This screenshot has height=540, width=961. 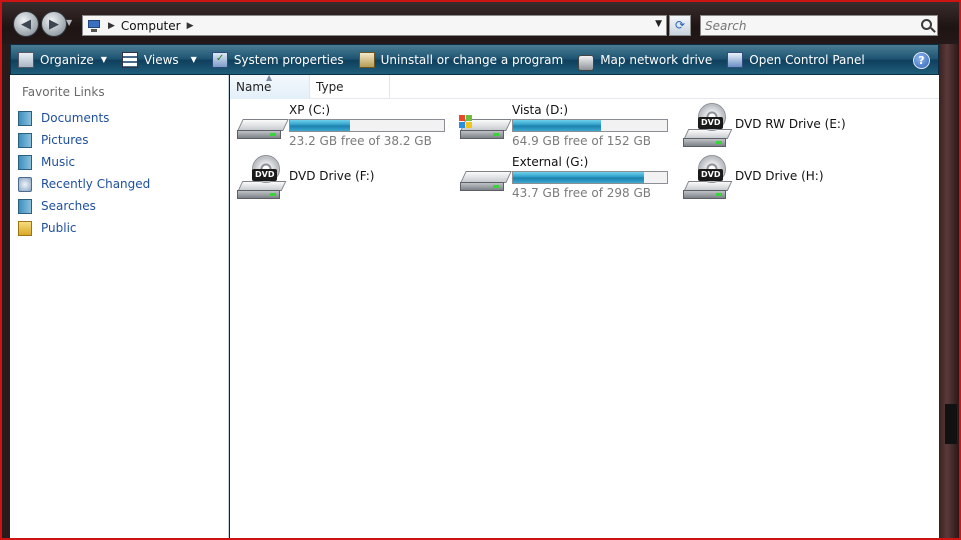 What do you see at coordinates (25, 140) in the screenshot?
I see `pictures-icon` at bounding box center [25, 140].